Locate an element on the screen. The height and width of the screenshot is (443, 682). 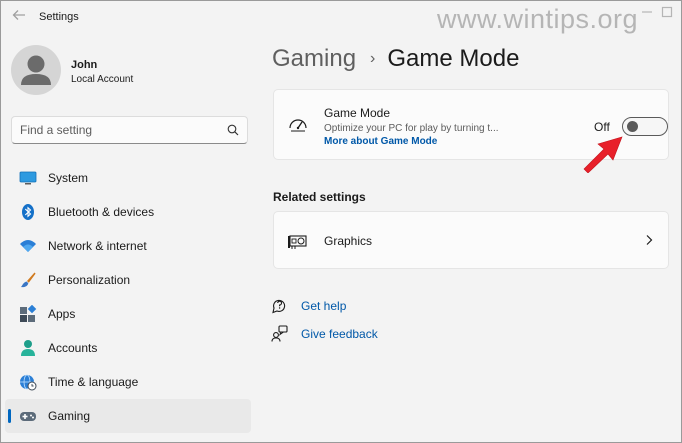
person-icon is located at coordinates (28, 348).